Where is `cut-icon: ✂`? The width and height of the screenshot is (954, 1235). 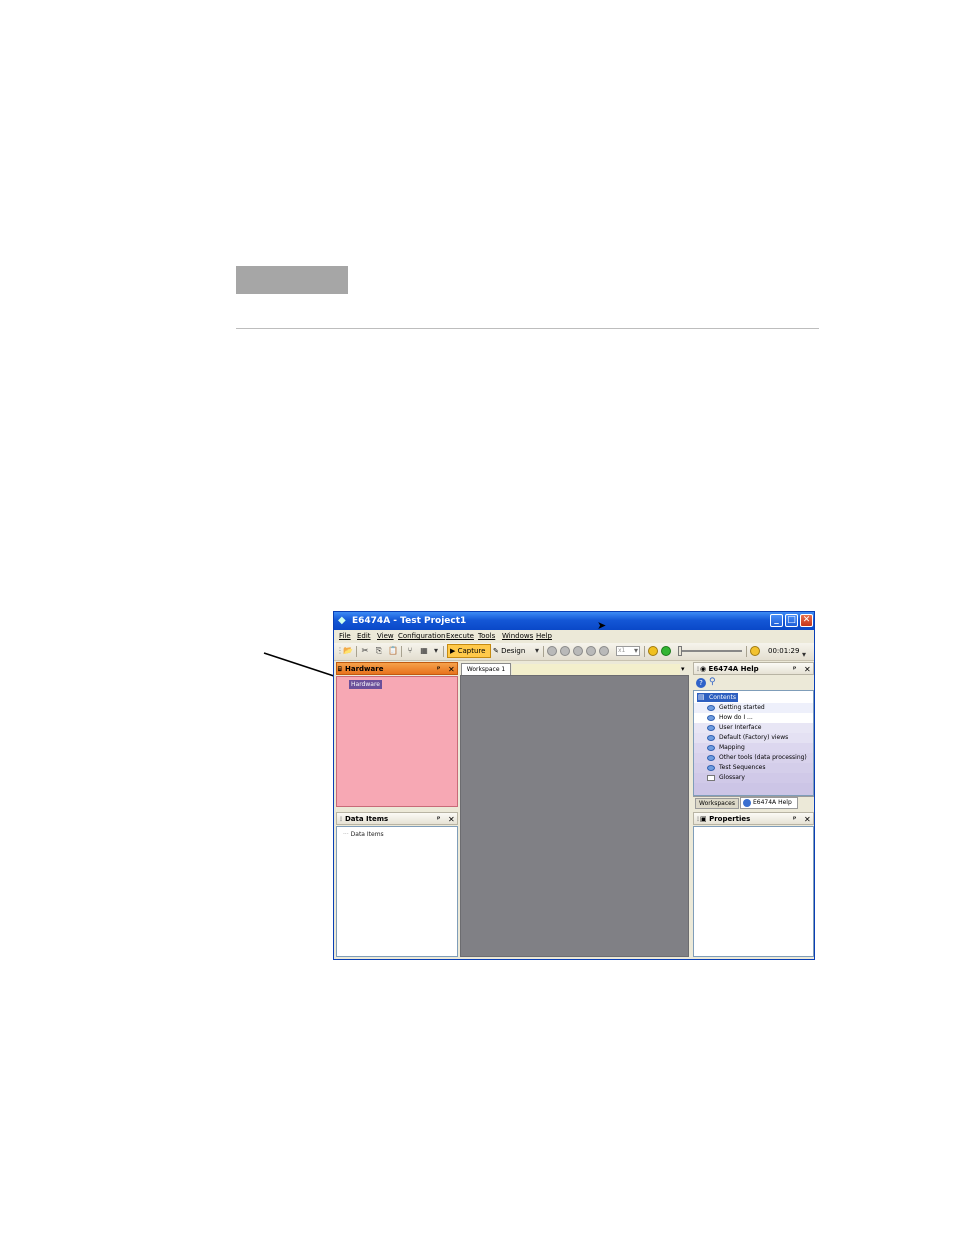
cut-icon: ✂ is located at coordinates (365, 651).